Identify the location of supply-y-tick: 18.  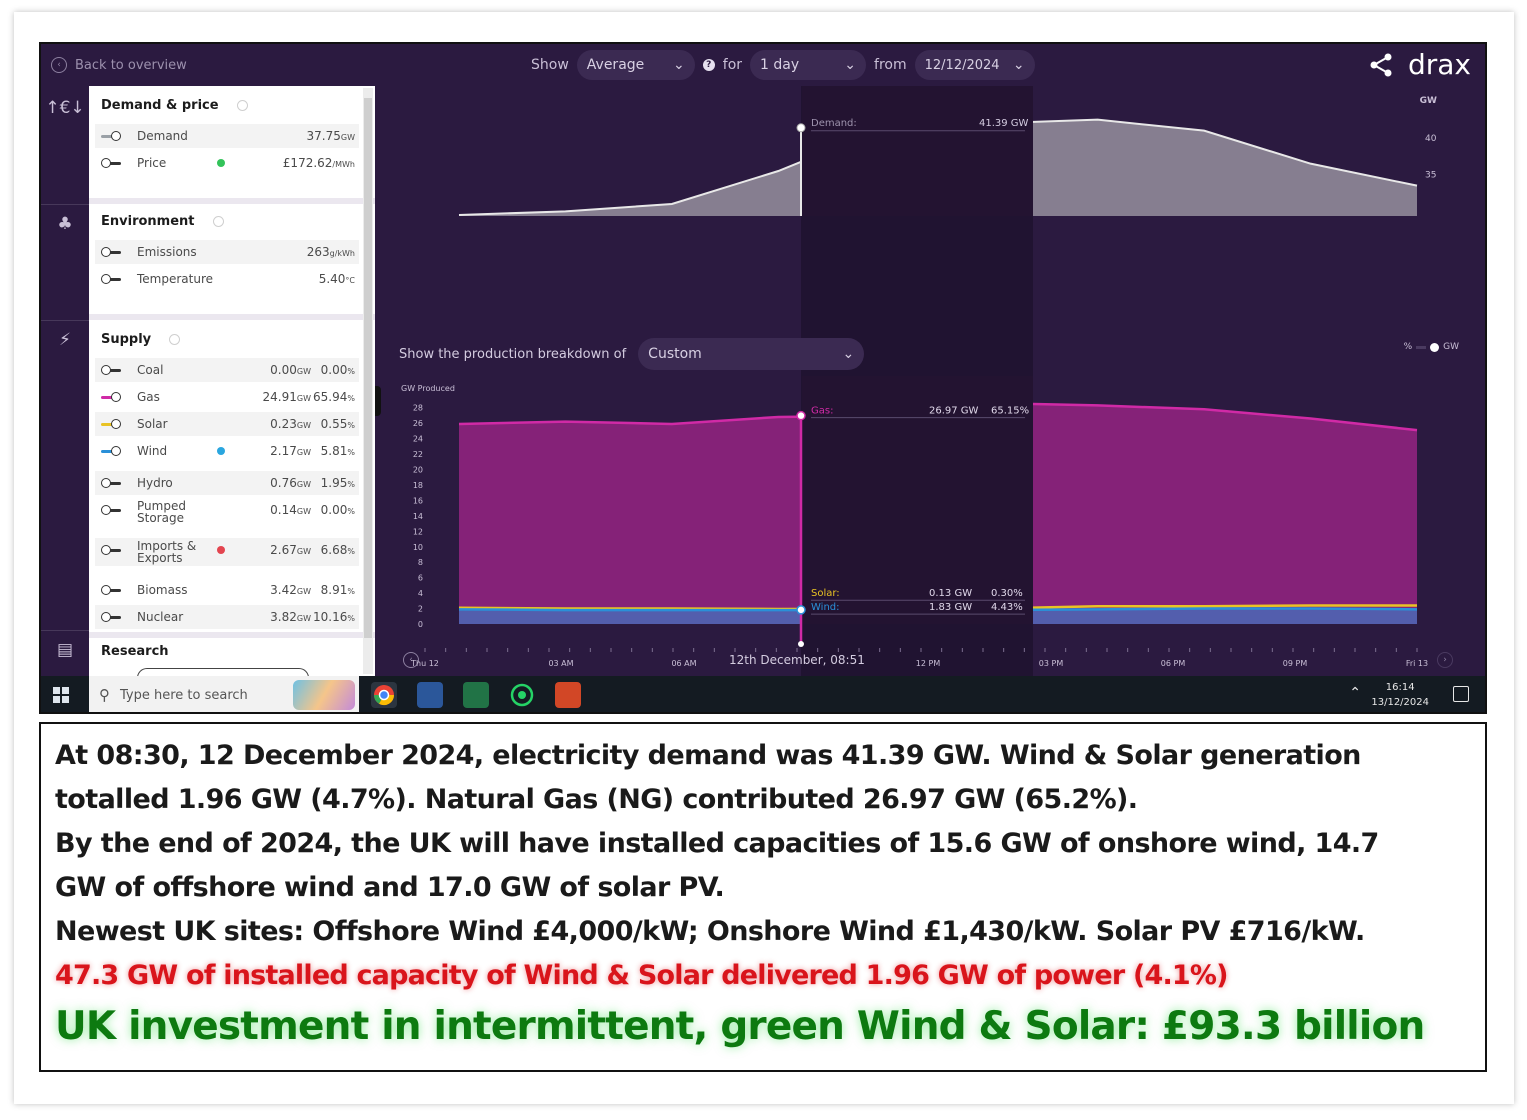
(418, 485).